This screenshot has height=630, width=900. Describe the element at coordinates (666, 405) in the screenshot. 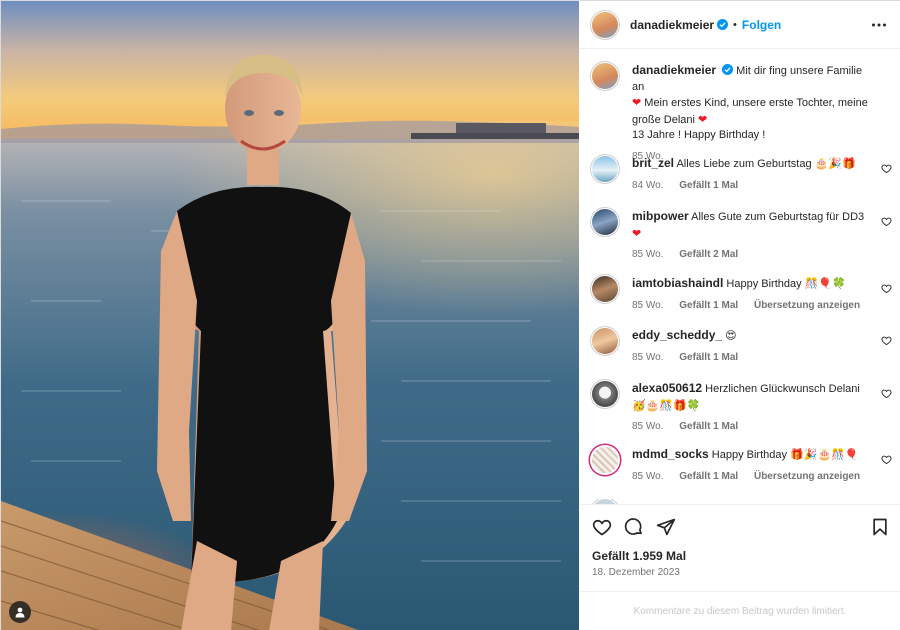

I see `comment-emoji: 🥳🎂🎊🎁🍀` at that location.